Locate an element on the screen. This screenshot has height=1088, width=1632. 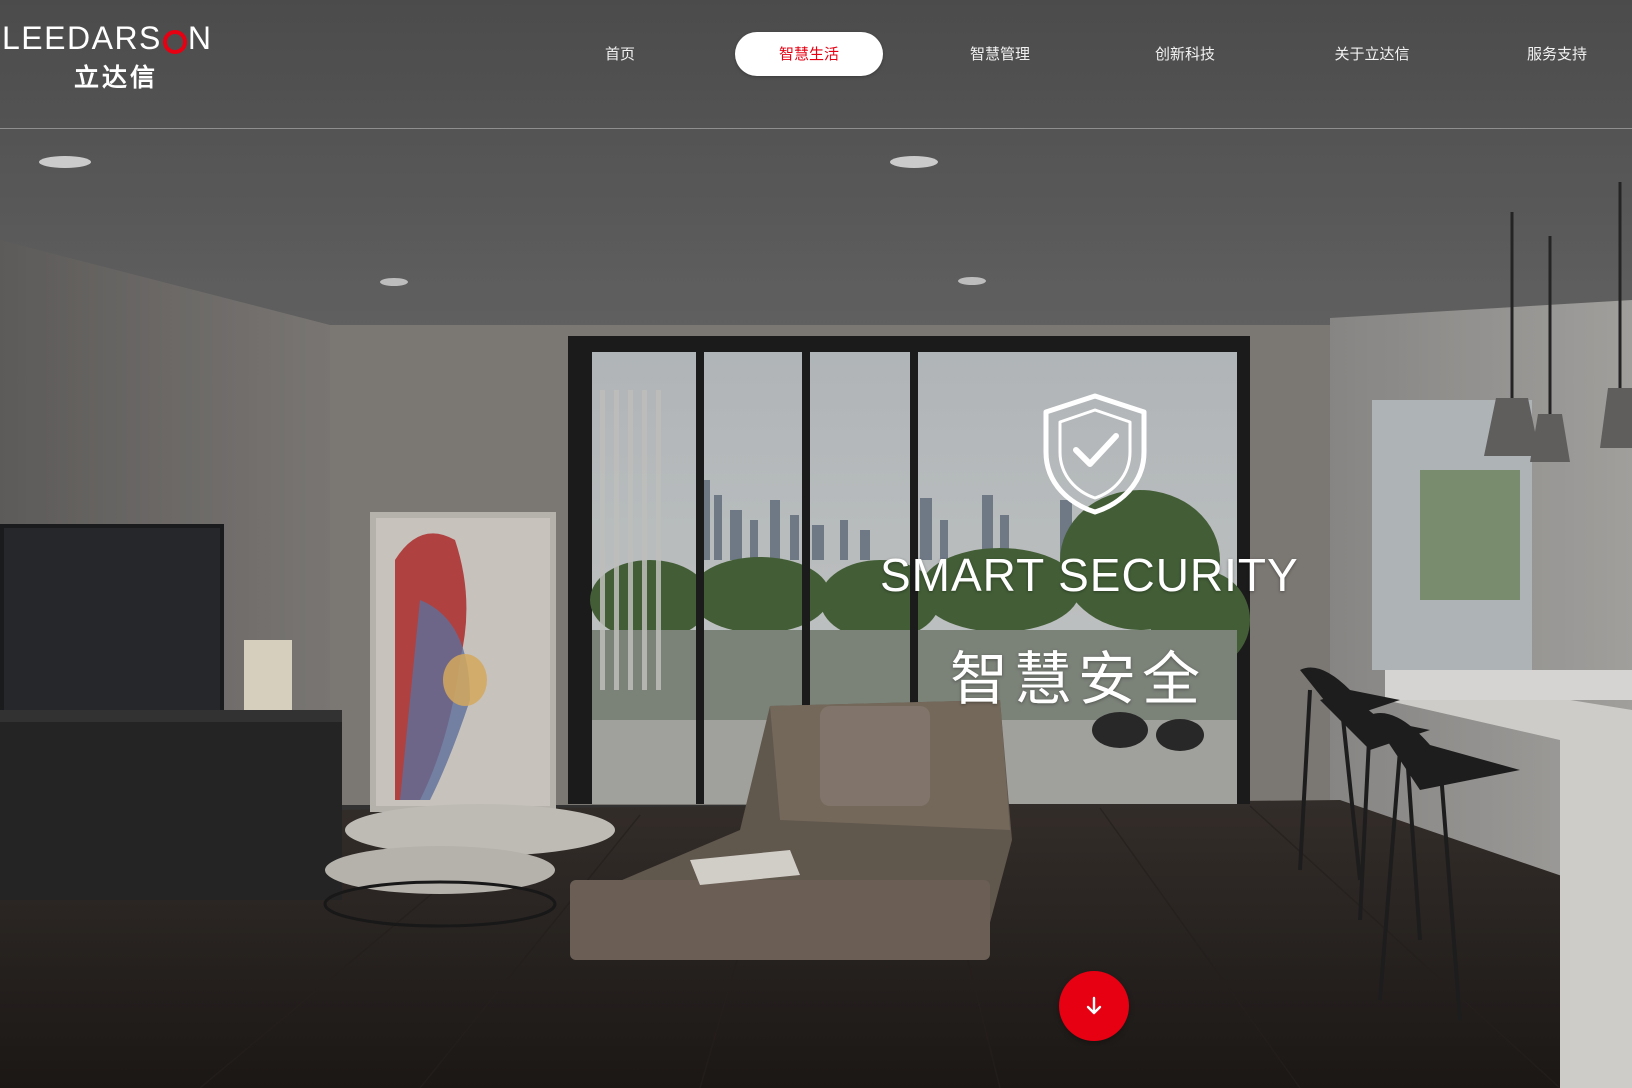
logo-wordmark-en: LEEDARSON is located at coordinates (107, 38).